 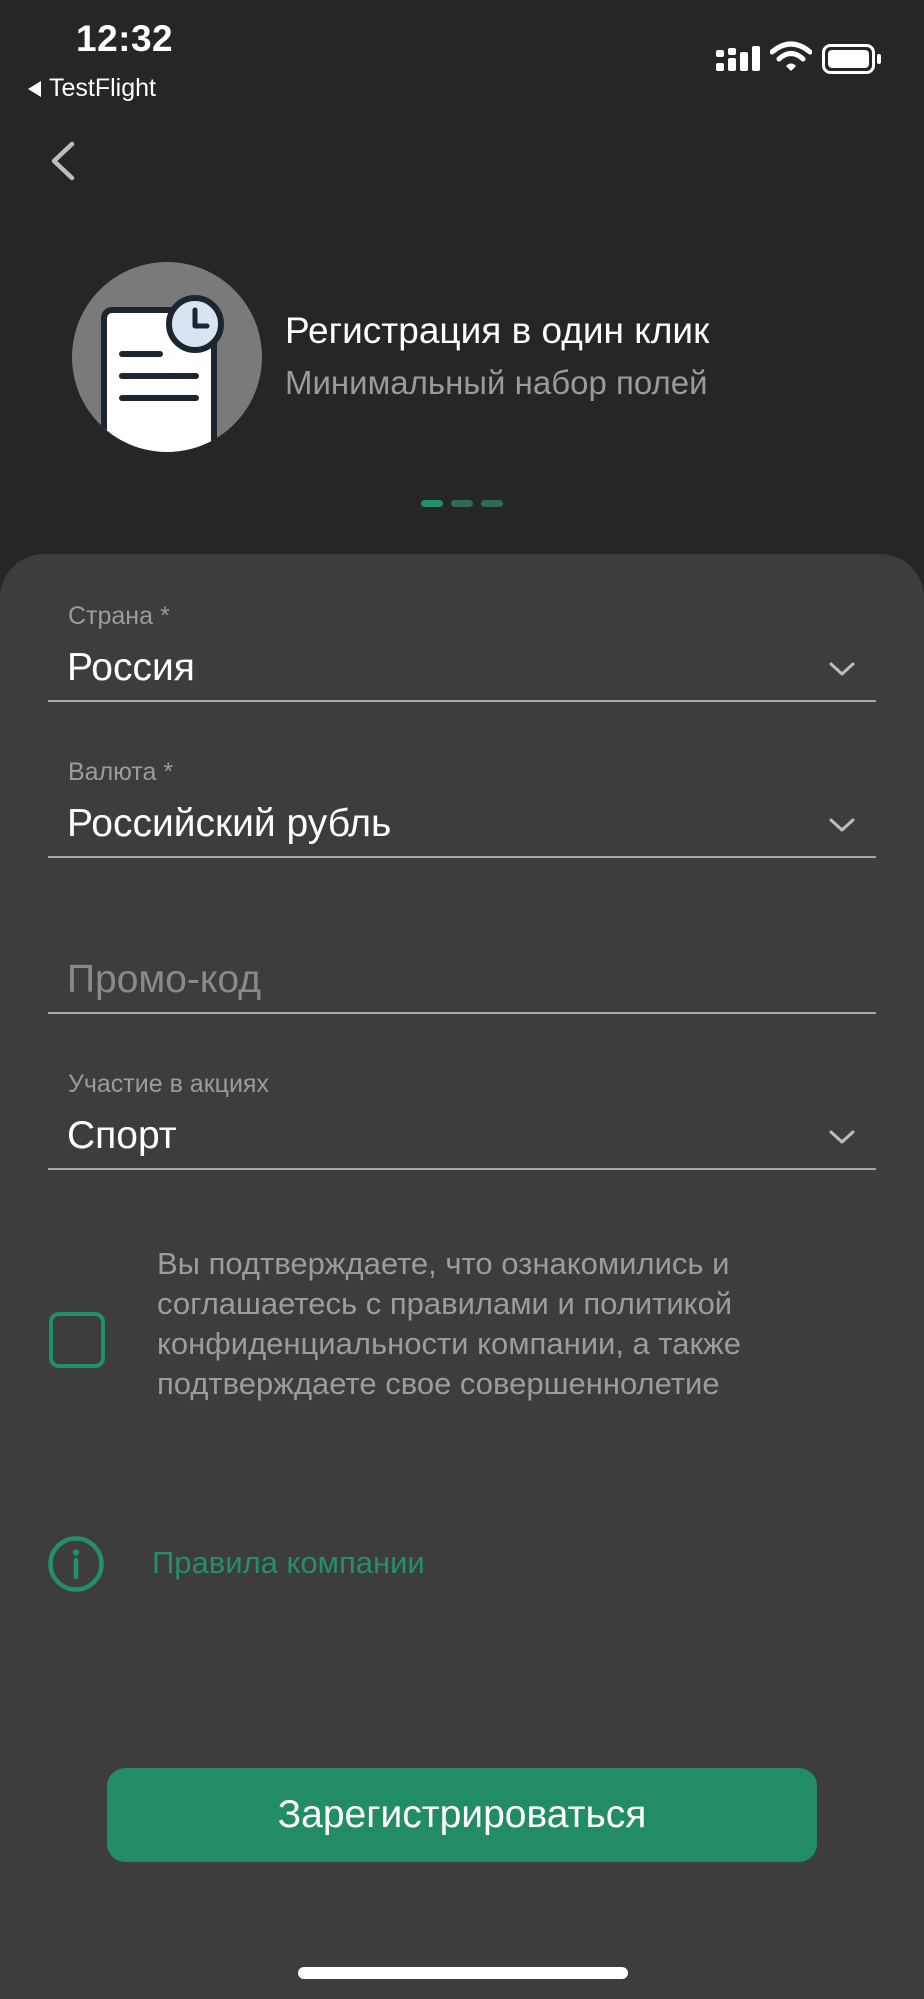 I want to click on promo-code-input: Промо-код, so click(x=462, y=962).